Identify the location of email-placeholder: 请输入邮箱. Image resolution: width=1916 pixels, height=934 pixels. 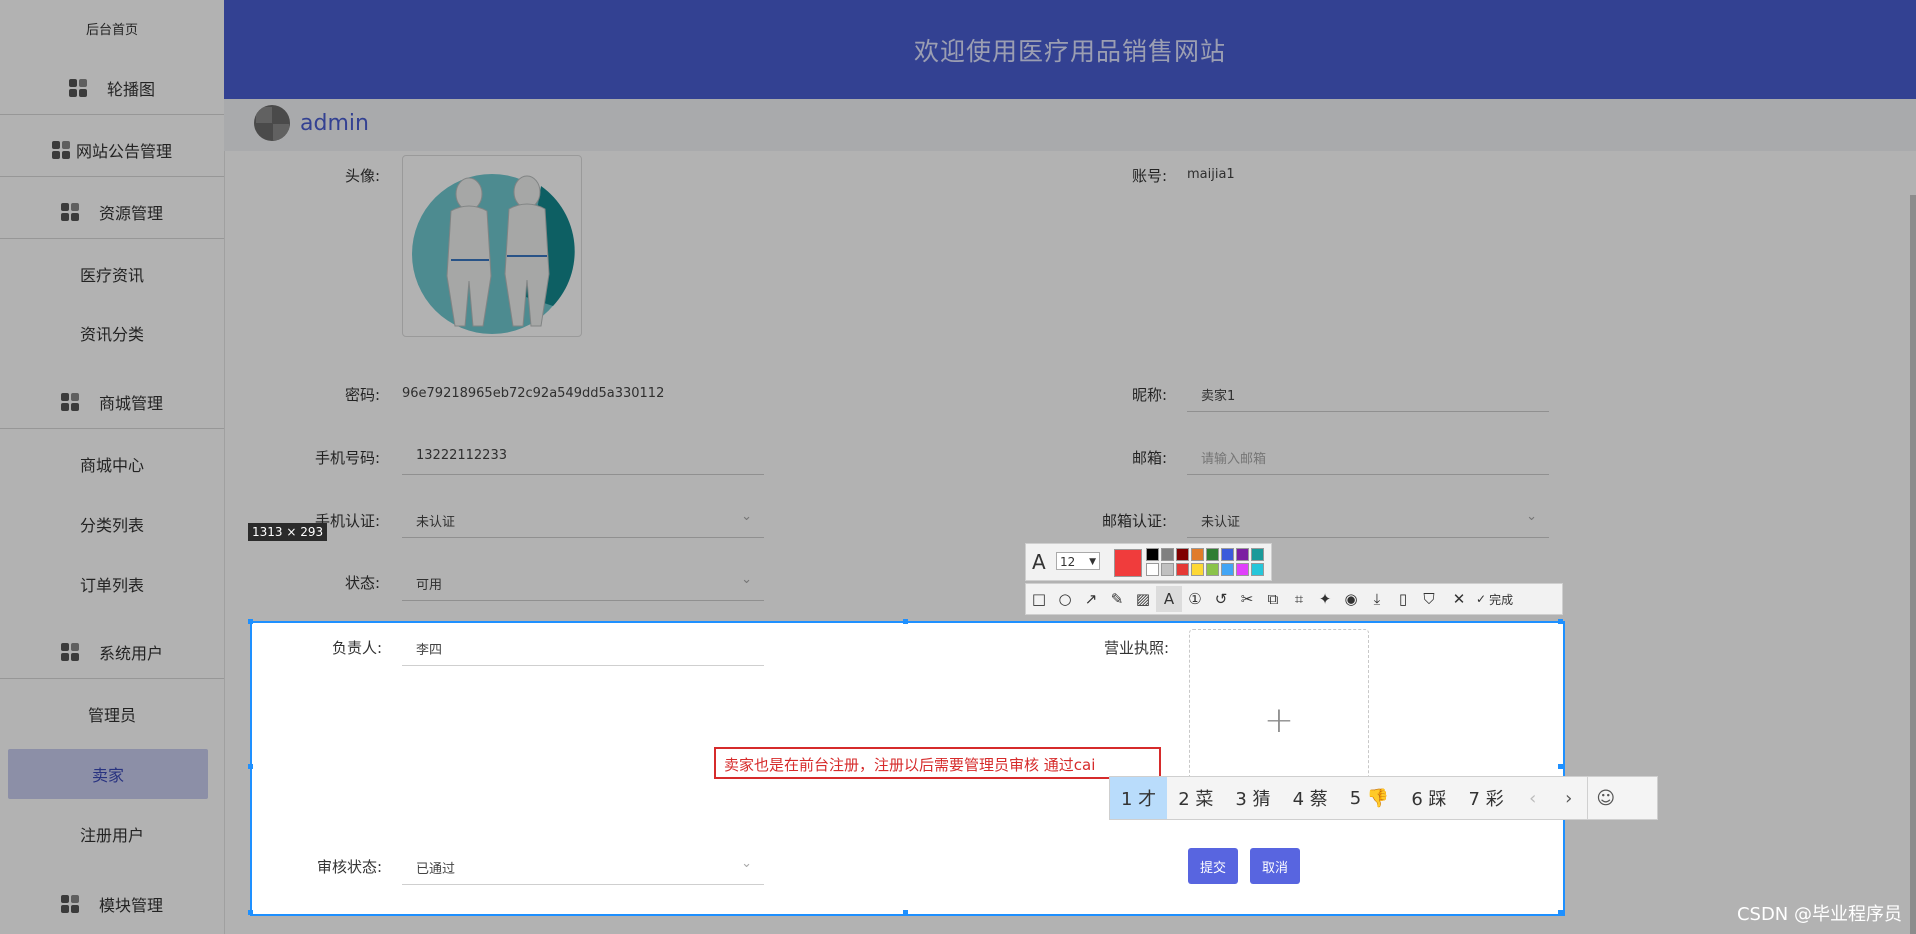
(1234, 459).